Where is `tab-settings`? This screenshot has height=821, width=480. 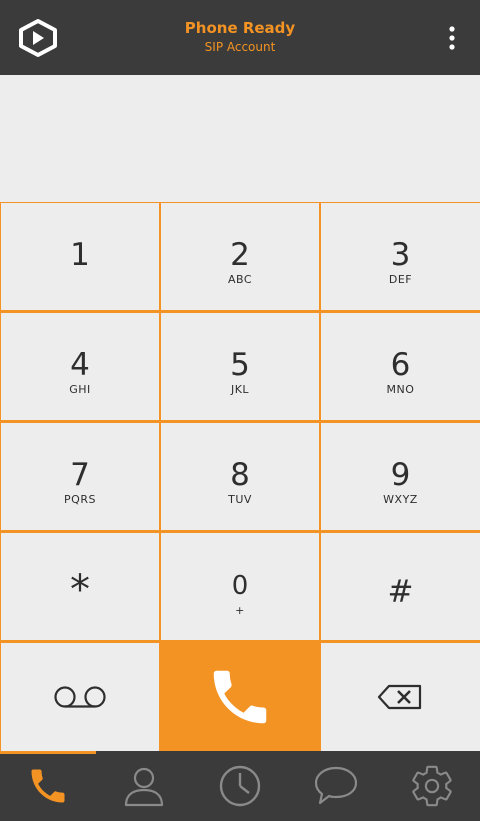 tab-settings is located at coordinates (432, 786).